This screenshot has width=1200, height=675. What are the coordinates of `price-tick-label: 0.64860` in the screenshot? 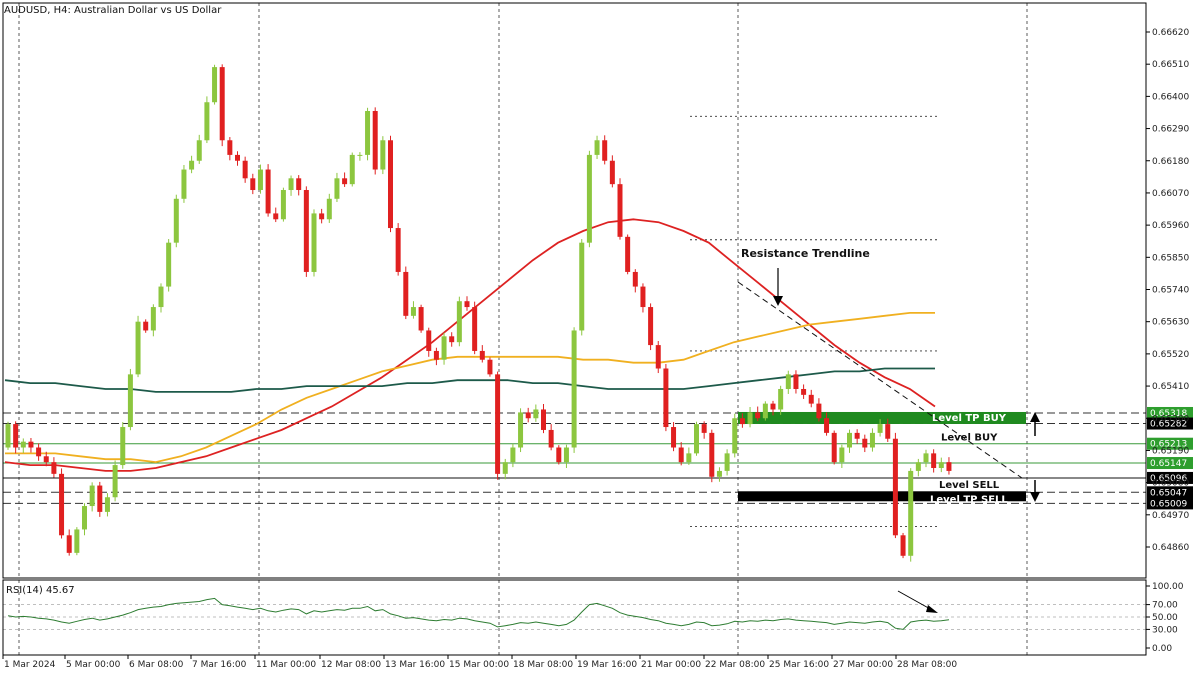 It's located at (1170, 548).